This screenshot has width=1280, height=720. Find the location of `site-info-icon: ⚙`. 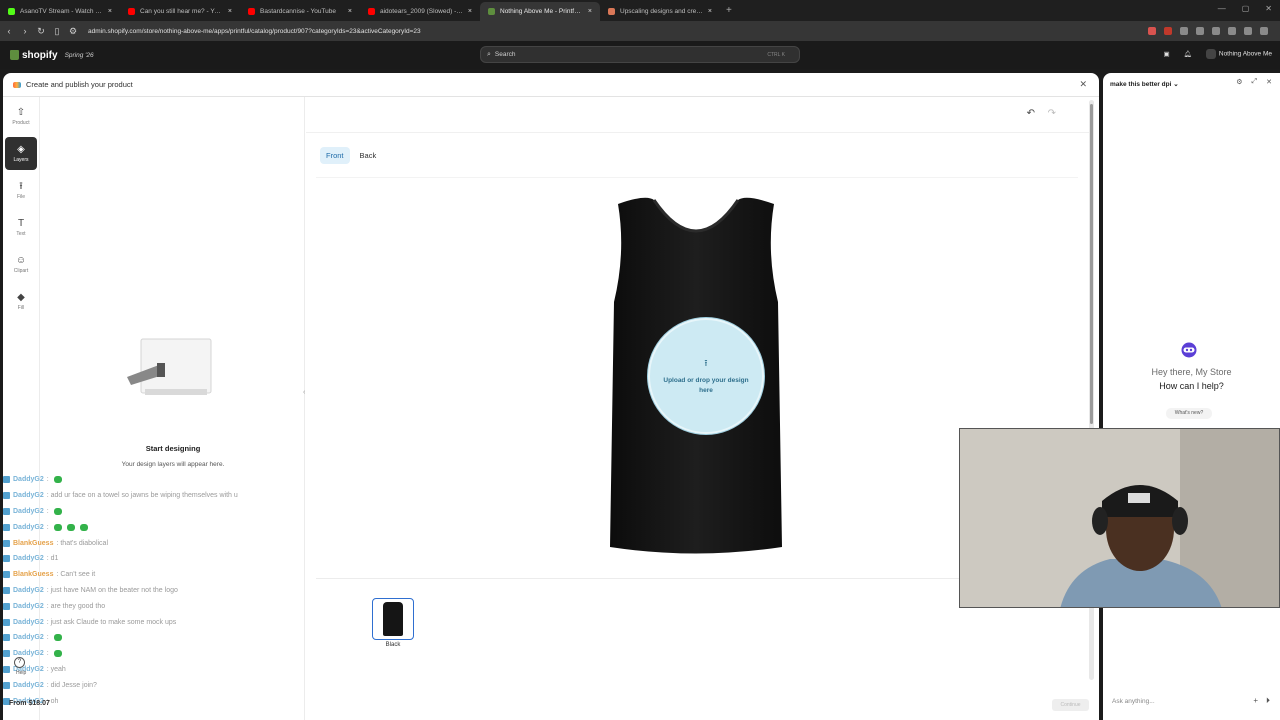

site-info-icon: ⚙ is located at coordinates (73, 31).